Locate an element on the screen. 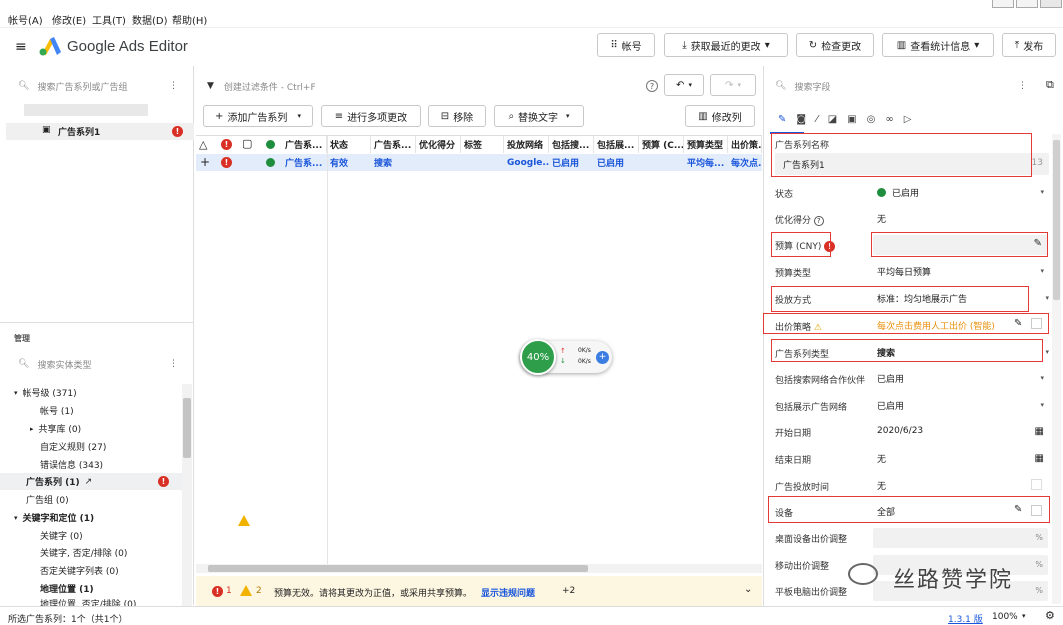 Image resolution: width=1063 pixels, height=625 pixels. remove-button: ⊟ 移除 is located at coordinates (457, 116).